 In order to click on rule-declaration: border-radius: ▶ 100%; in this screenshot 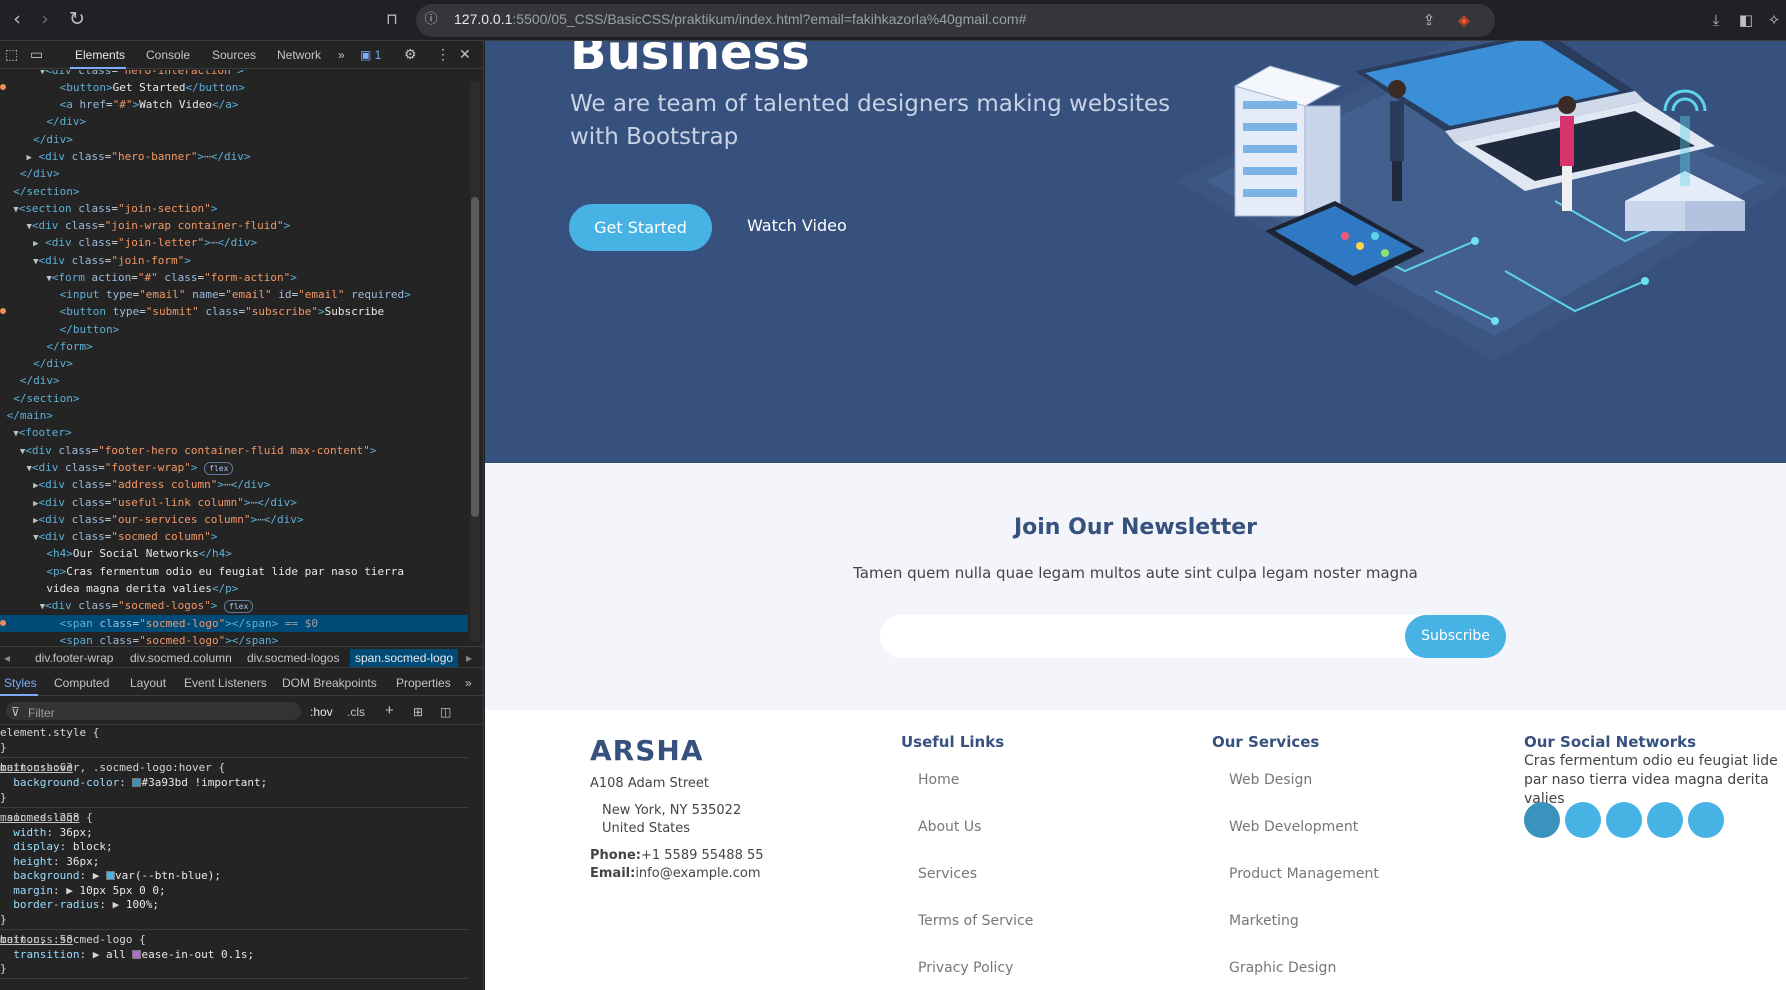, I will do `click(234, 905)`.